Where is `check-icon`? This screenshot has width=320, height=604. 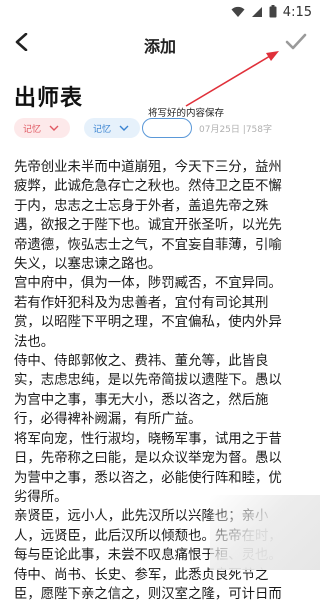 check-icon is located at coordinates (296, 44).